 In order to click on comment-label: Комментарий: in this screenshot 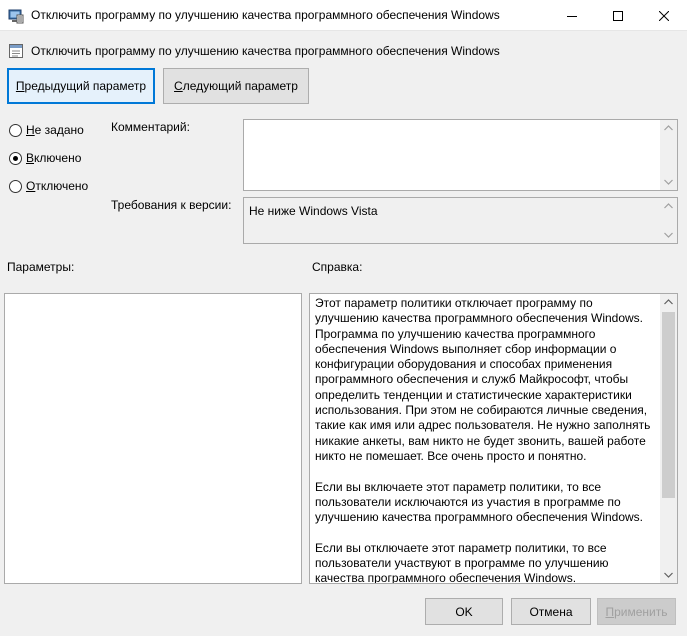, I will do `click(150, 127)`.